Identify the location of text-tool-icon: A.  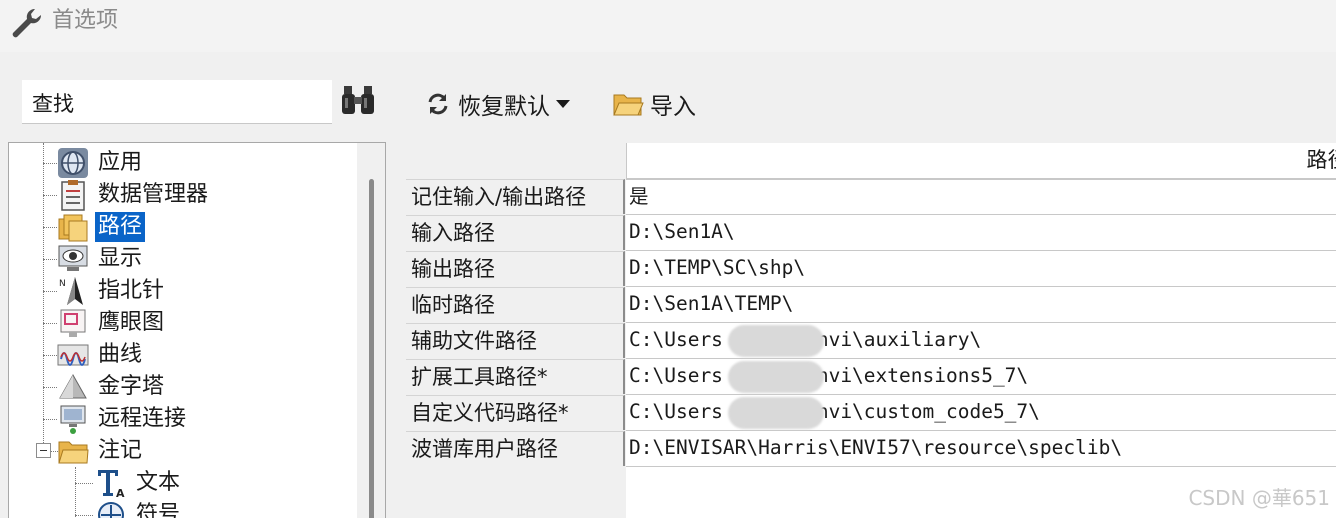
(111, 484).